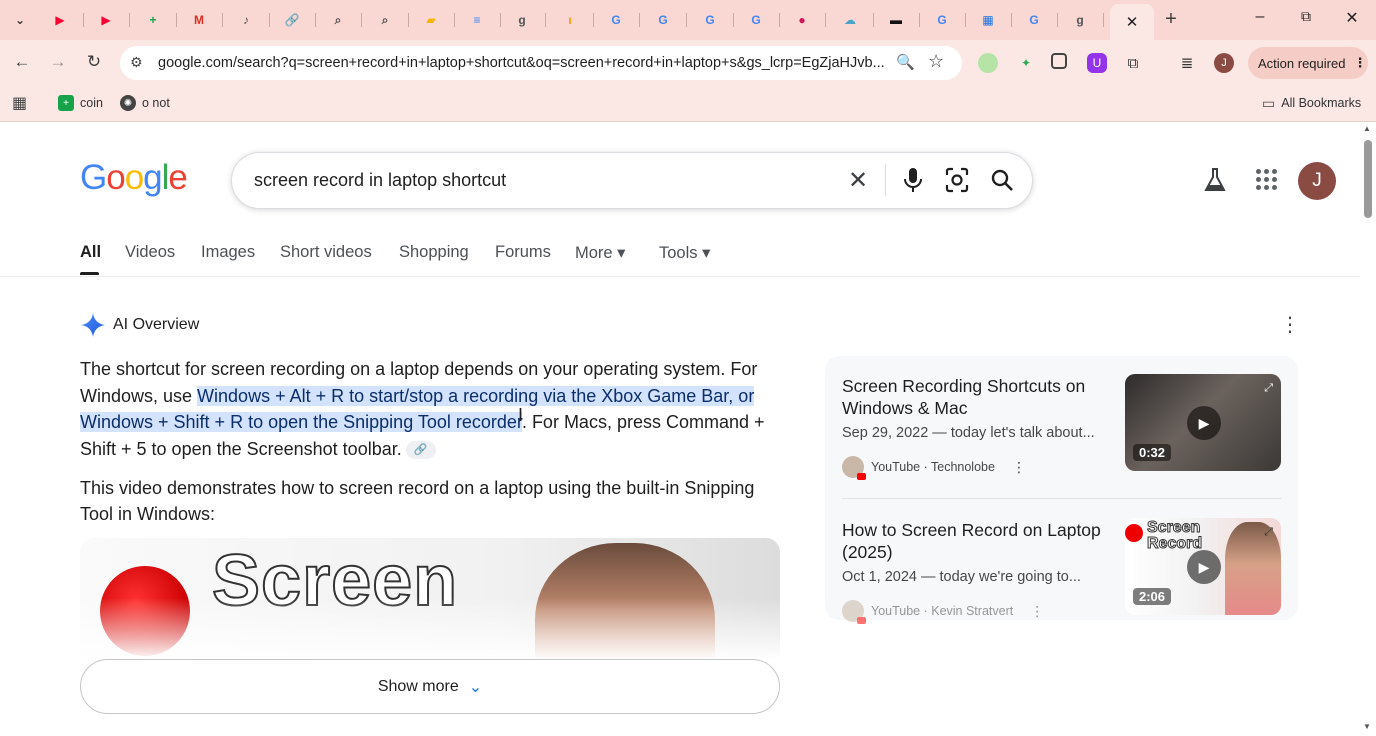 This screenshot has height=736, width=1376. What do you see at coordinates (434, 252) in the screenshot?
I see `tab-shopping: Shopping` at bounding box center [434, 252].